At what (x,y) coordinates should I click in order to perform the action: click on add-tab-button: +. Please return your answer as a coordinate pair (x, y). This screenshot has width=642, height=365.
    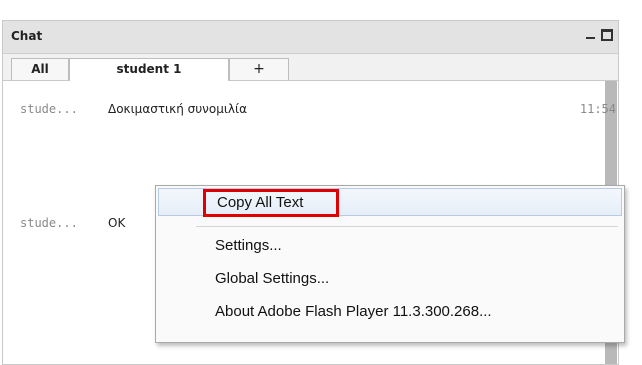
    Looking at the image, I should click on (259, 69).